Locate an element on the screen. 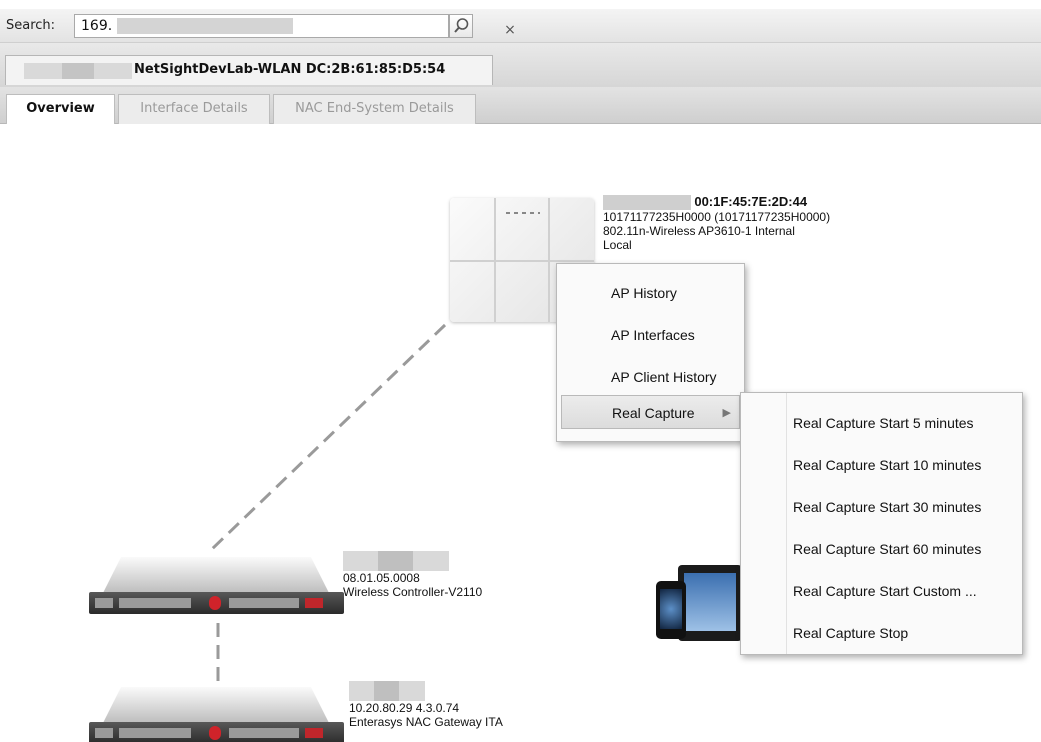 This screenshot has height=742, width=1041. tab-interface-details: Interface Details is located at coordinates (194, 109).